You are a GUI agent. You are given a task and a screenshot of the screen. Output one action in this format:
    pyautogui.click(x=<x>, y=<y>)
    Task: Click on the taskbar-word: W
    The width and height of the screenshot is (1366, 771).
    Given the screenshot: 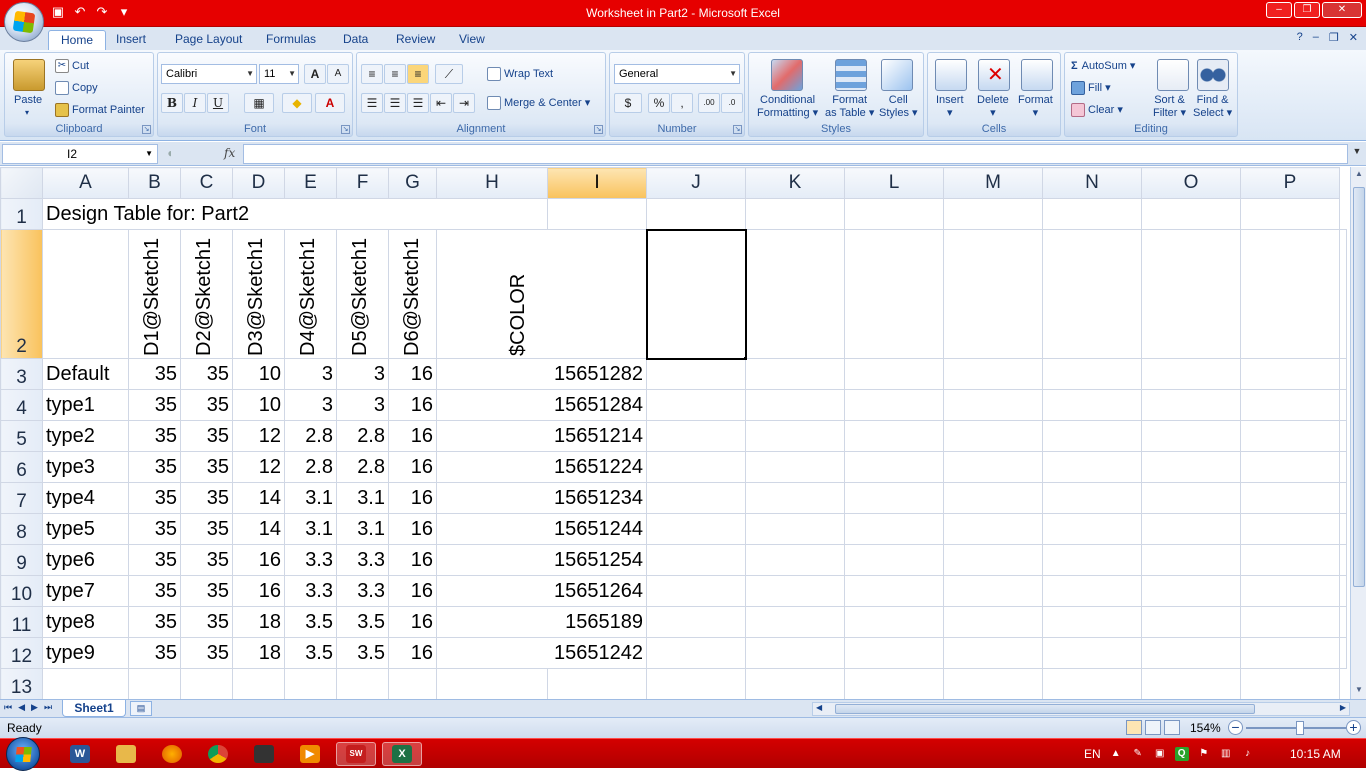 What is the action you would take?
    pyautogui.click(x=80, y=754)
    